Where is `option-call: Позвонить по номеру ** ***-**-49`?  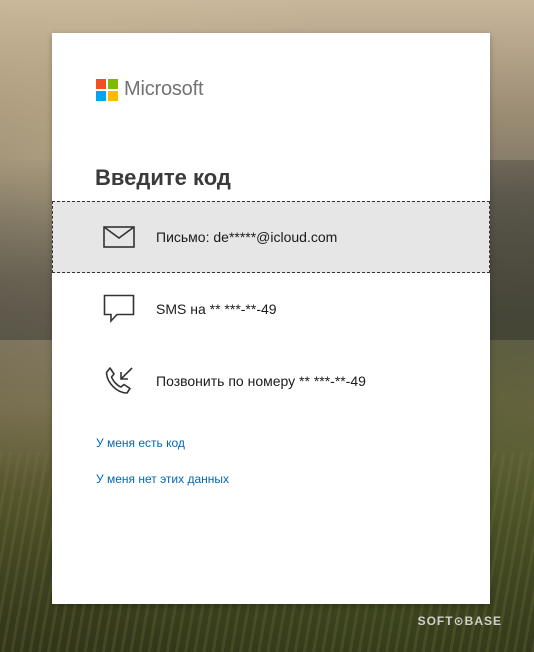
option-call: Позвонить по номеру ** ***-**-49 is located at coordinates (271, 381).